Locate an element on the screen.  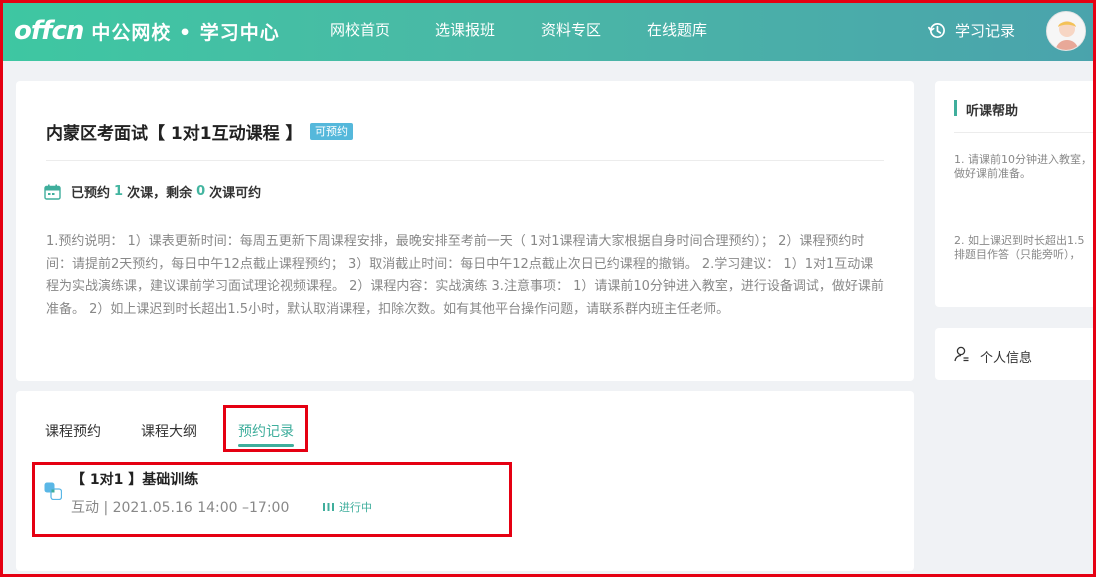
stats-mid: 次课，剩余 is located at coordinates (160, 193).